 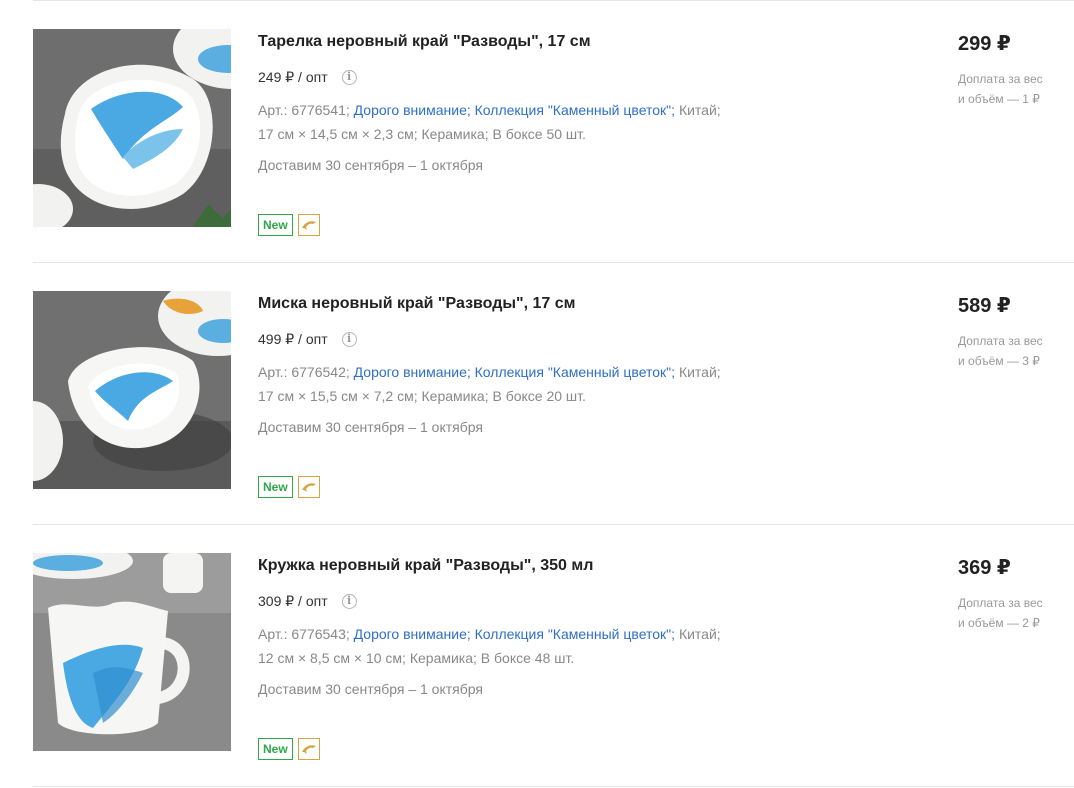 What do you see at coordinates (304, 110) in the screenshot?
I see `article-number: Арт.: 6776541;` at bounding box center [304, 110].